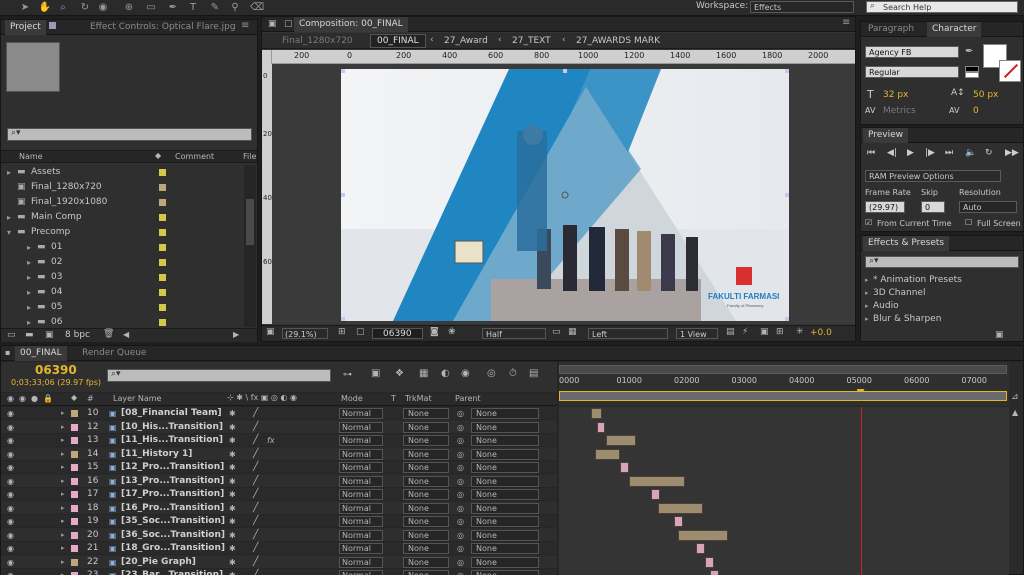 This screenshot has height=575, width=1024. What do you see at coordinates (121, 172) in the screenshot?
I see `project-item: ▸ ▬ Assets` at bounding box center [121, 172].